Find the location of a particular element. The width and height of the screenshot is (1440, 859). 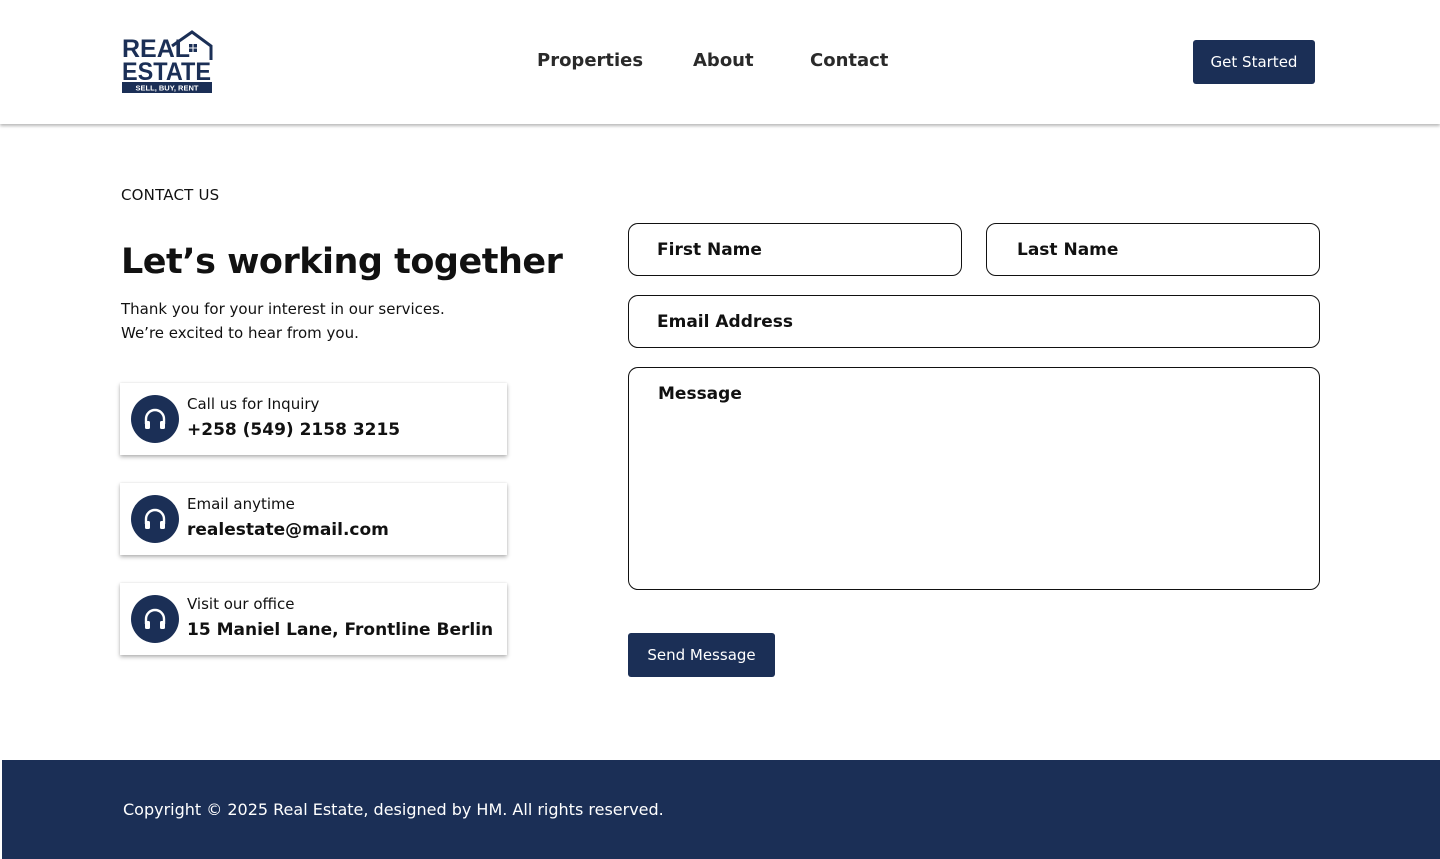

real-estate-logo: REAL ESTATE SELL, BUY, RENT is located at coordinates (168, 62).